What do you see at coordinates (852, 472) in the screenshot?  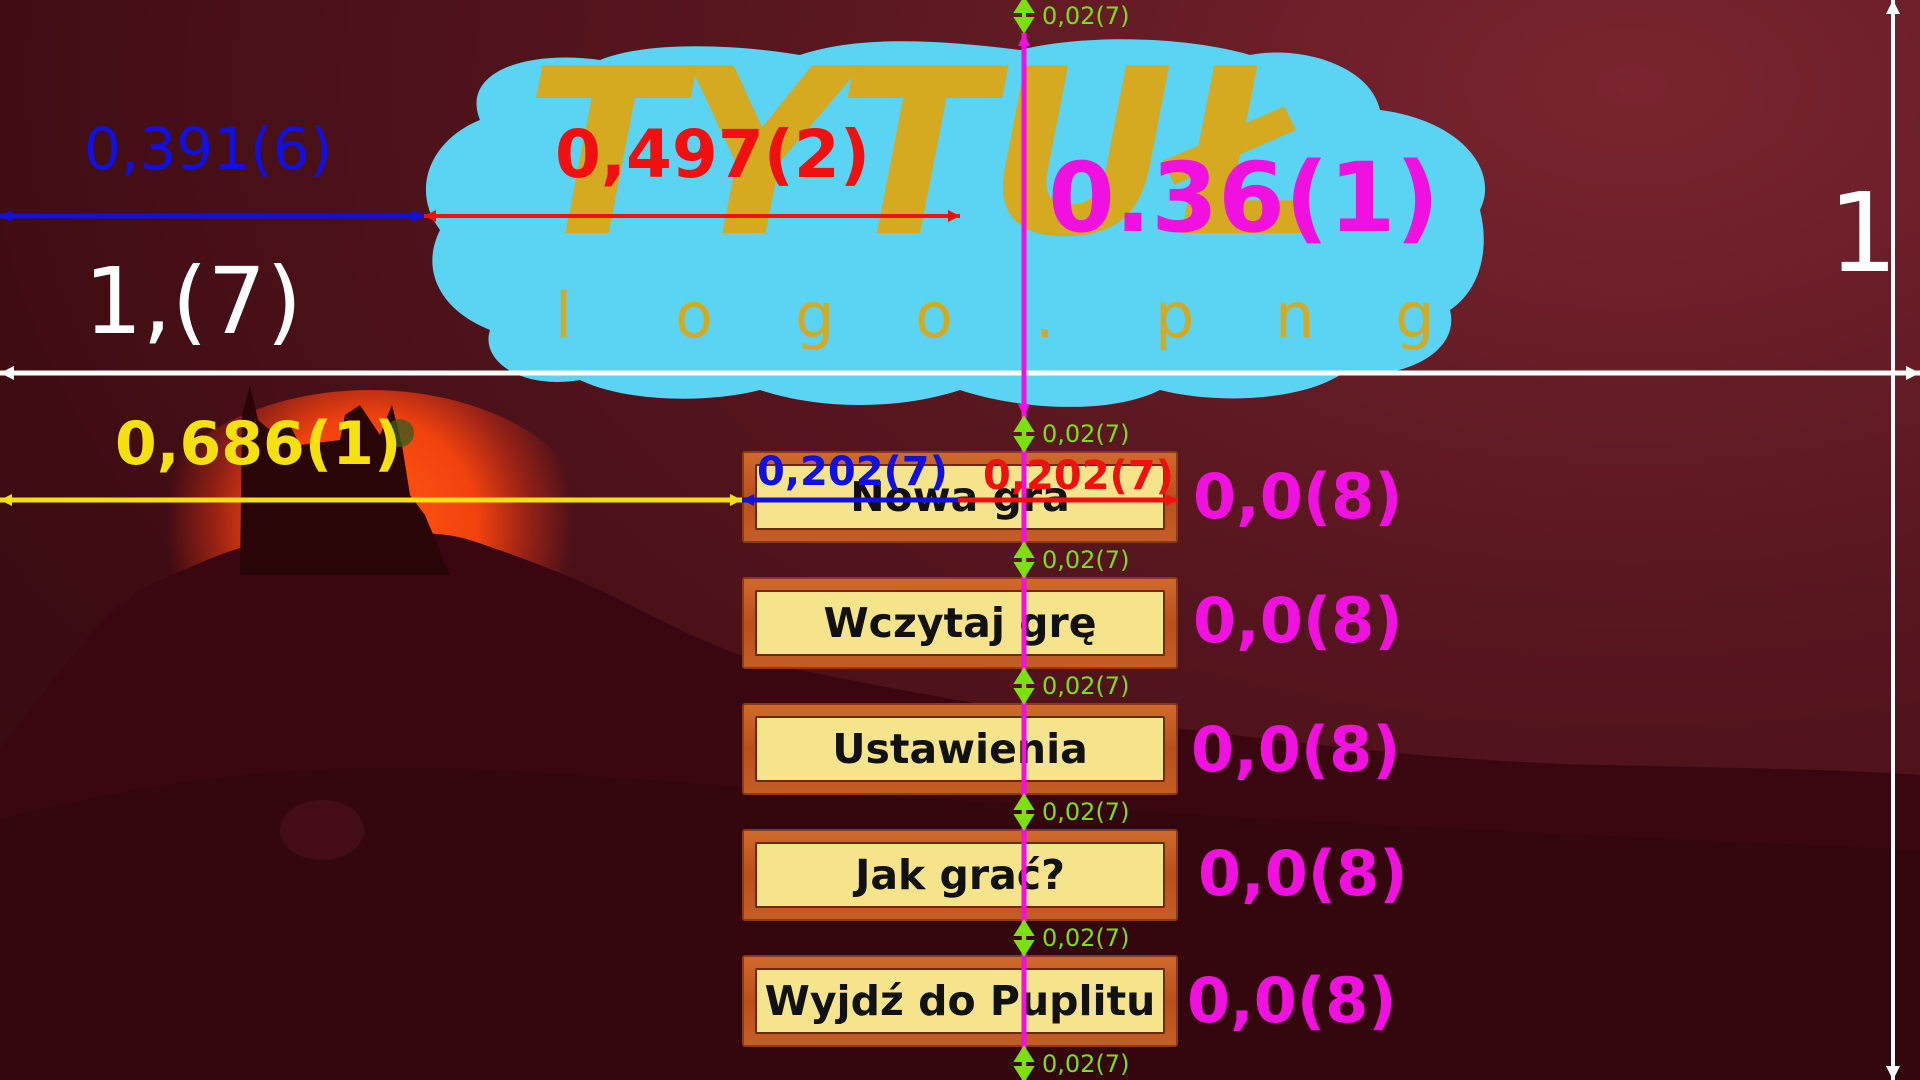 I see `button-half-left-label: 0,202(7)` at bounding box center [852, 472].